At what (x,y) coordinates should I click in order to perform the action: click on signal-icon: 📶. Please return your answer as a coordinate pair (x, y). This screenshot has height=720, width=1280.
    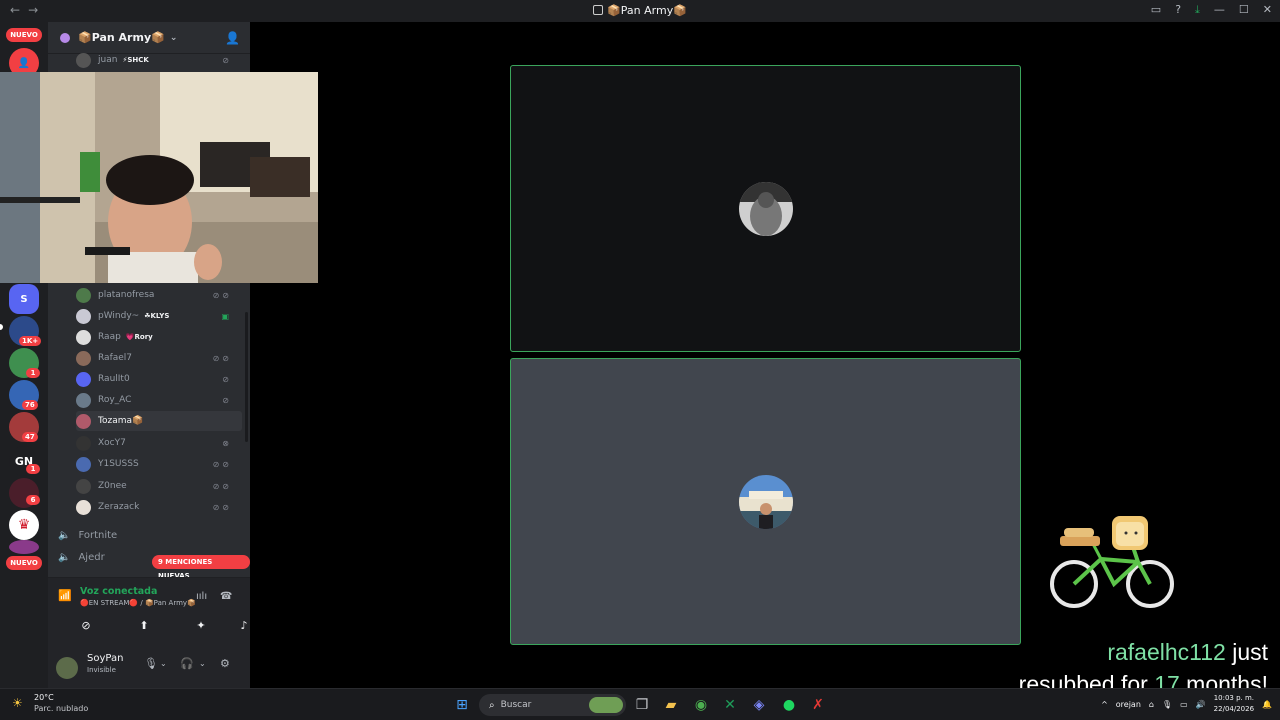
    Looking at the image, I should click on (65, 595).